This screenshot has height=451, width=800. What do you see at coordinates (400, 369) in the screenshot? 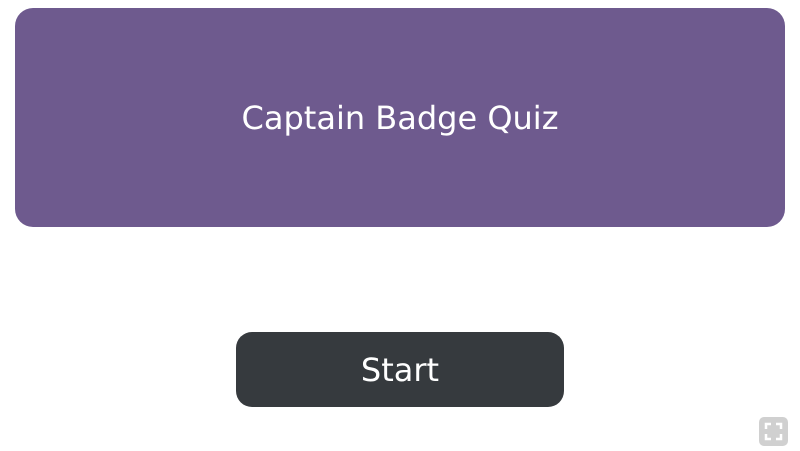
I see `start-button: Start` at bounding box center [400, 369].